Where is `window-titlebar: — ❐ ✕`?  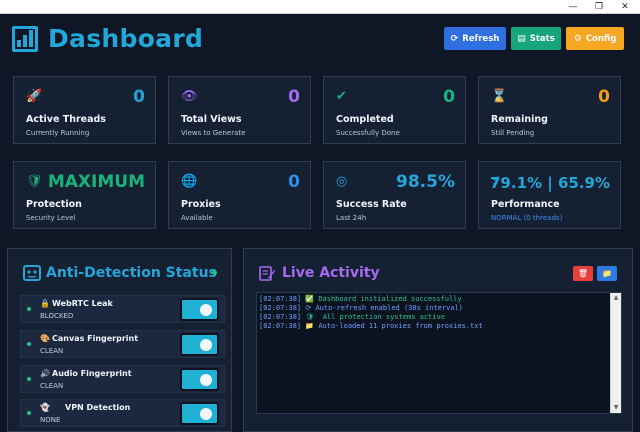
window-titlebar: — ❐ ✕ is located at coordinates (320, 7).